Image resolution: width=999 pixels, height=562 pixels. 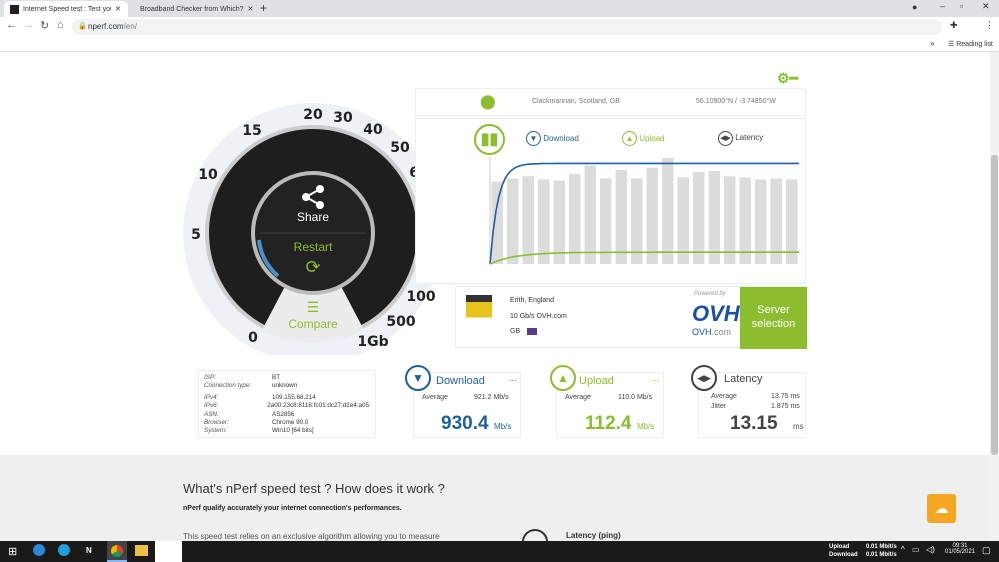 I want to click on chrome-taskbar-button, so click(x=117, y=551).